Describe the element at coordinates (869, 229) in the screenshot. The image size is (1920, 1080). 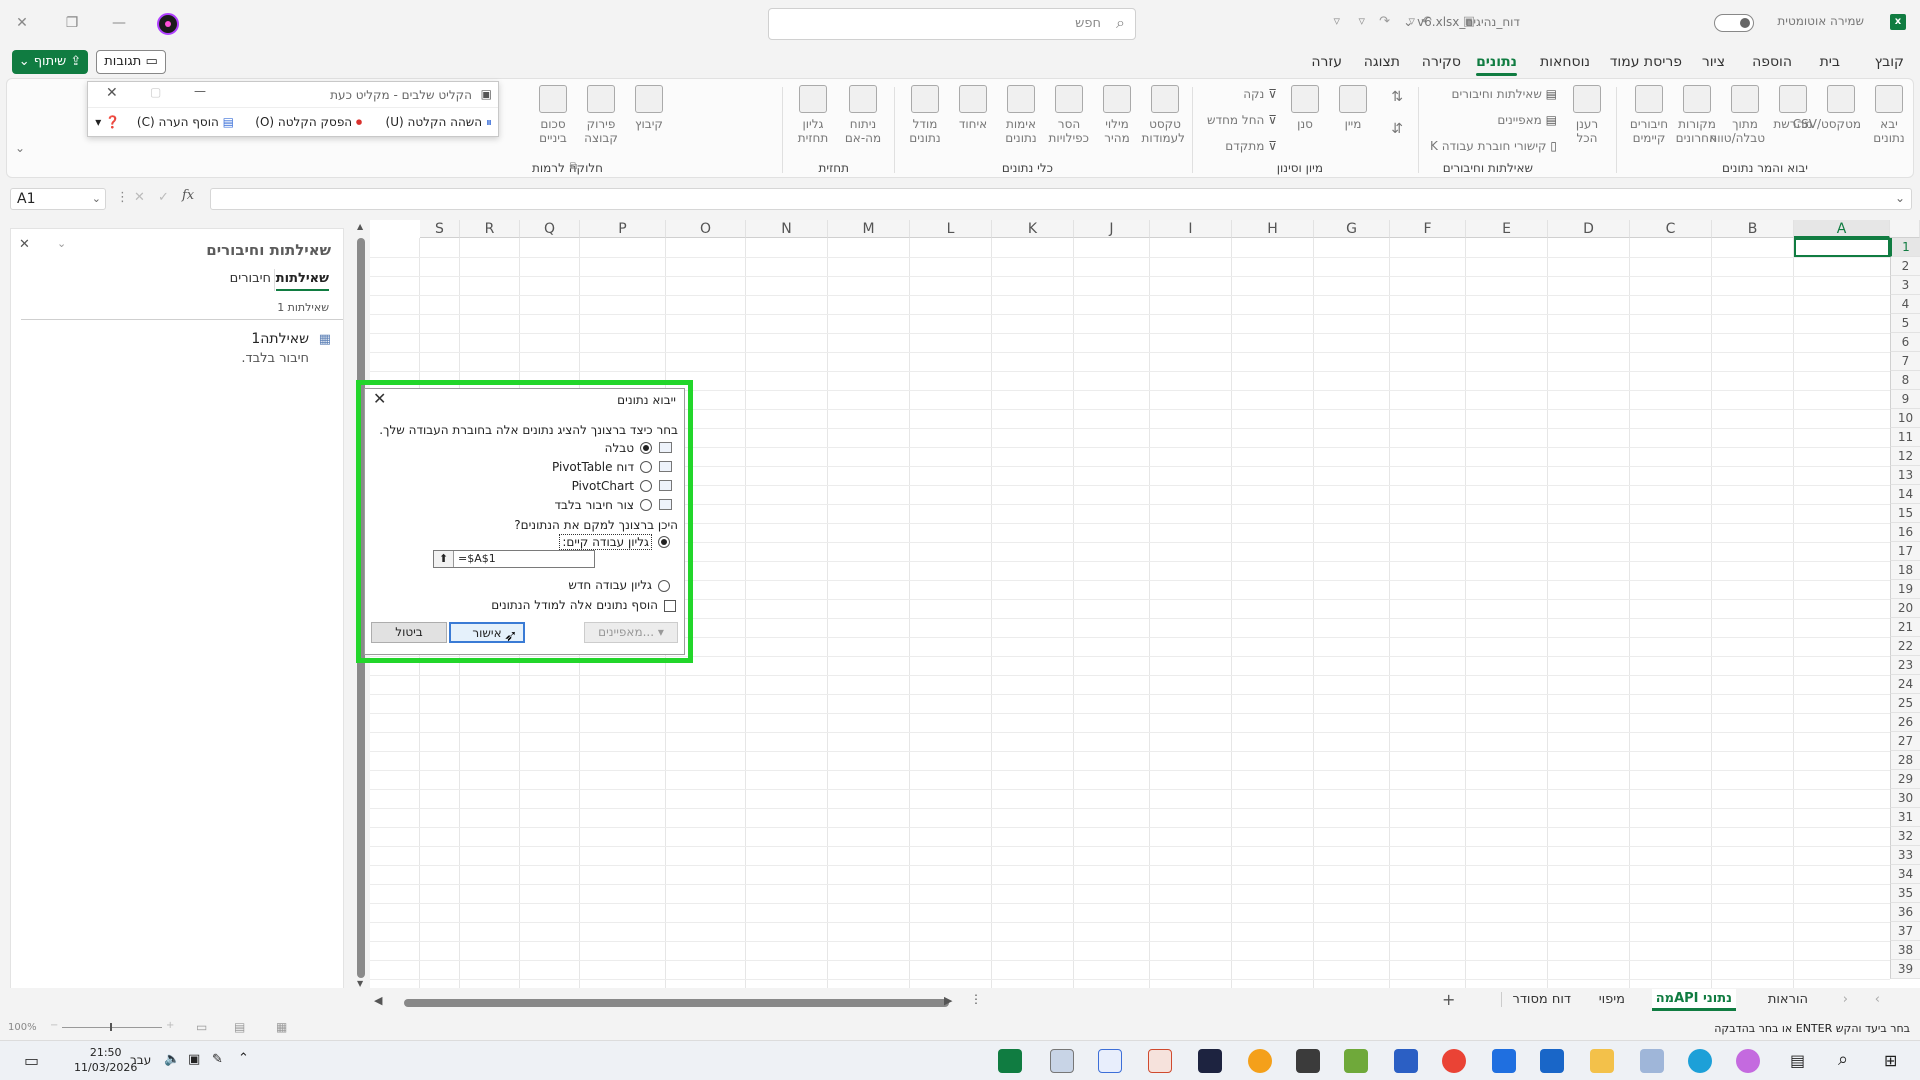
I see `column-header: M` at that location.